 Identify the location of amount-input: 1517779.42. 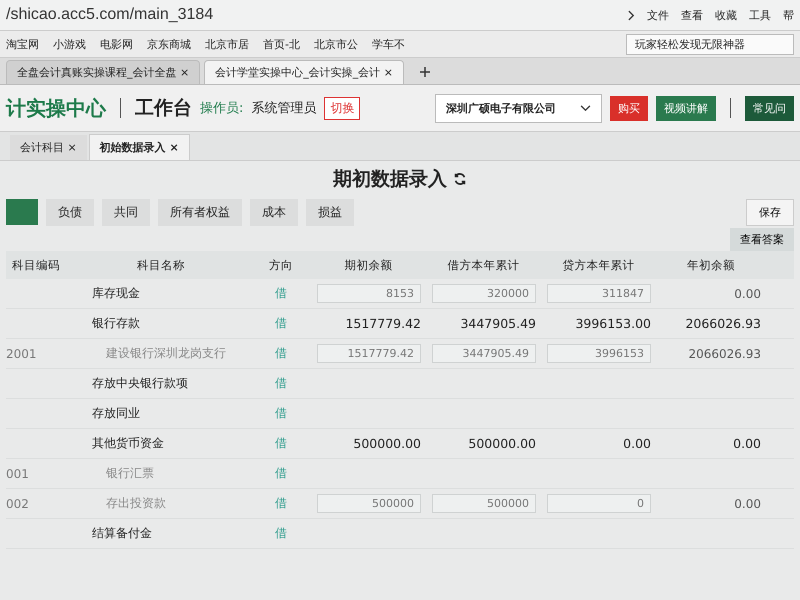
(369, 353).